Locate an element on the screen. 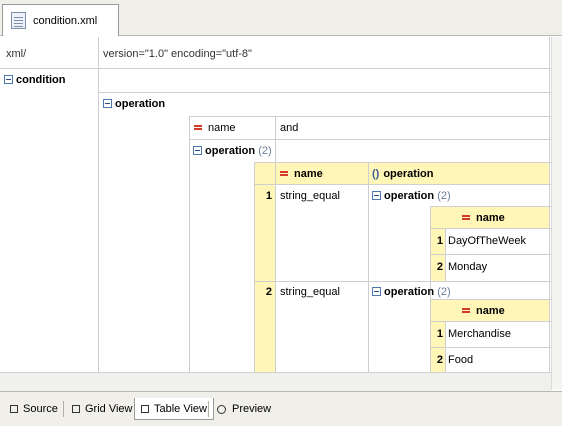  preview-icon is located at coordinates (221, 409).